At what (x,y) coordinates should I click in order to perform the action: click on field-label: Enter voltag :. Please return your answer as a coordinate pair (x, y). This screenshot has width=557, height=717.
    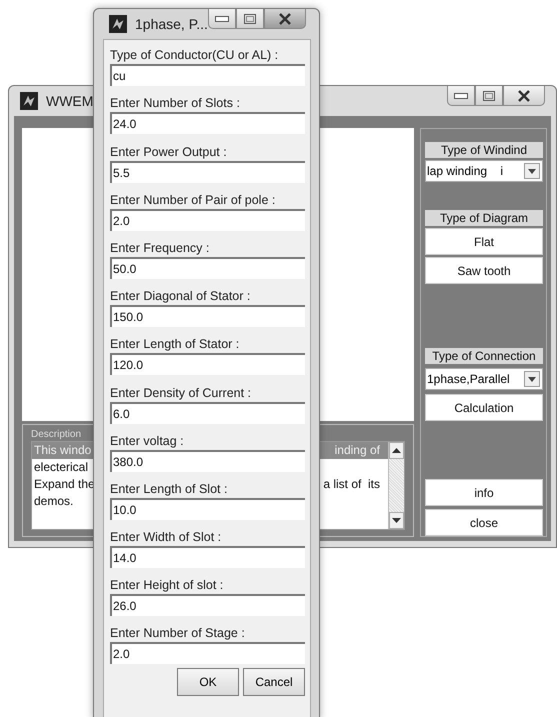
    Looking at the image, I should click on (147, 441).